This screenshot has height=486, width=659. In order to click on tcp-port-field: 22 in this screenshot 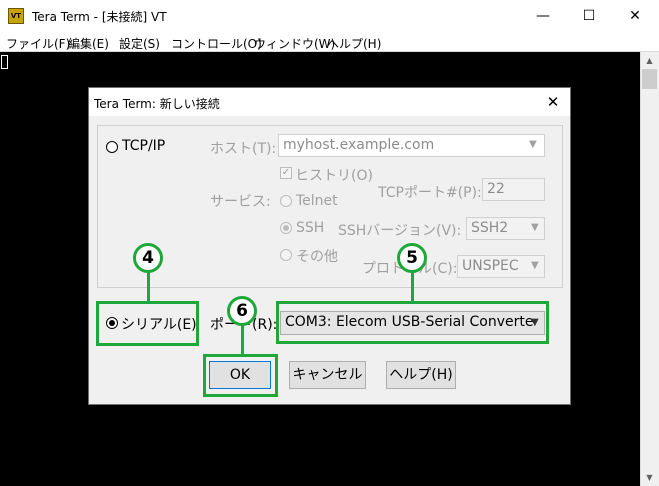, I will do `click(513, 189)`.